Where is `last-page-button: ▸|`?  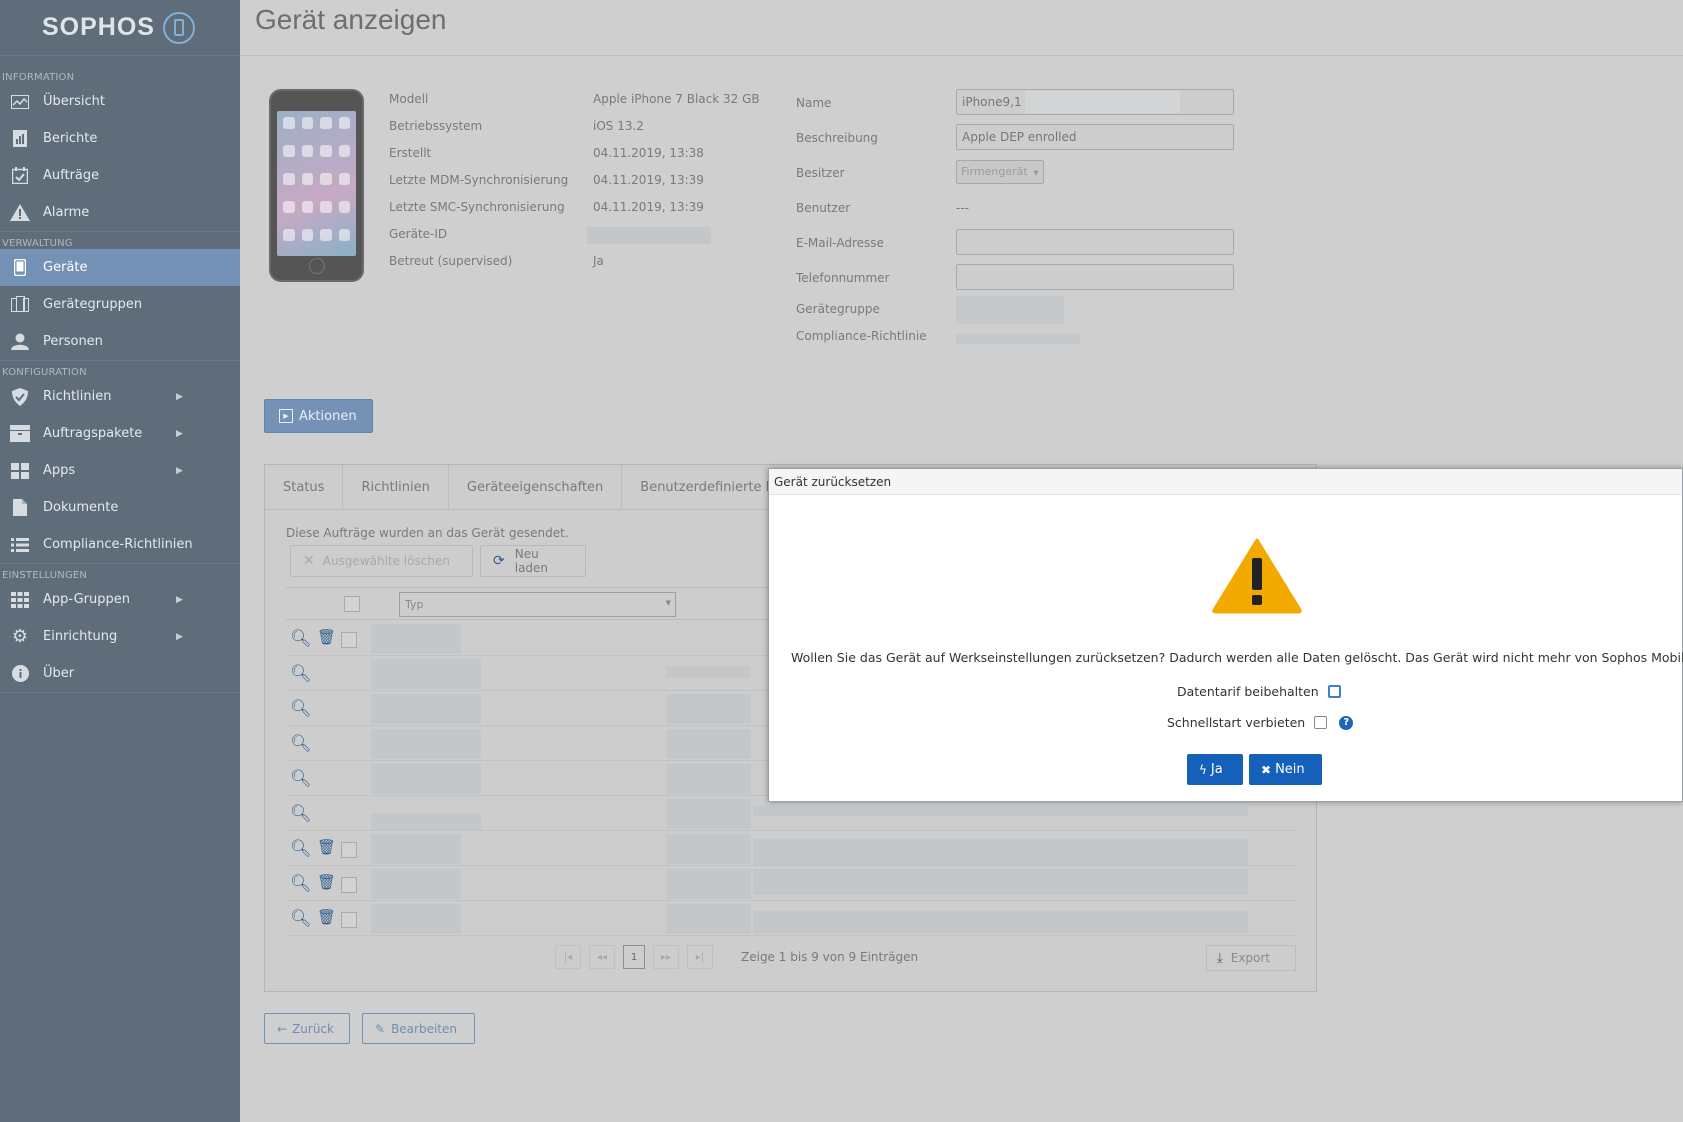 last-page-button: ▸| is located at coordinates (700, 957).